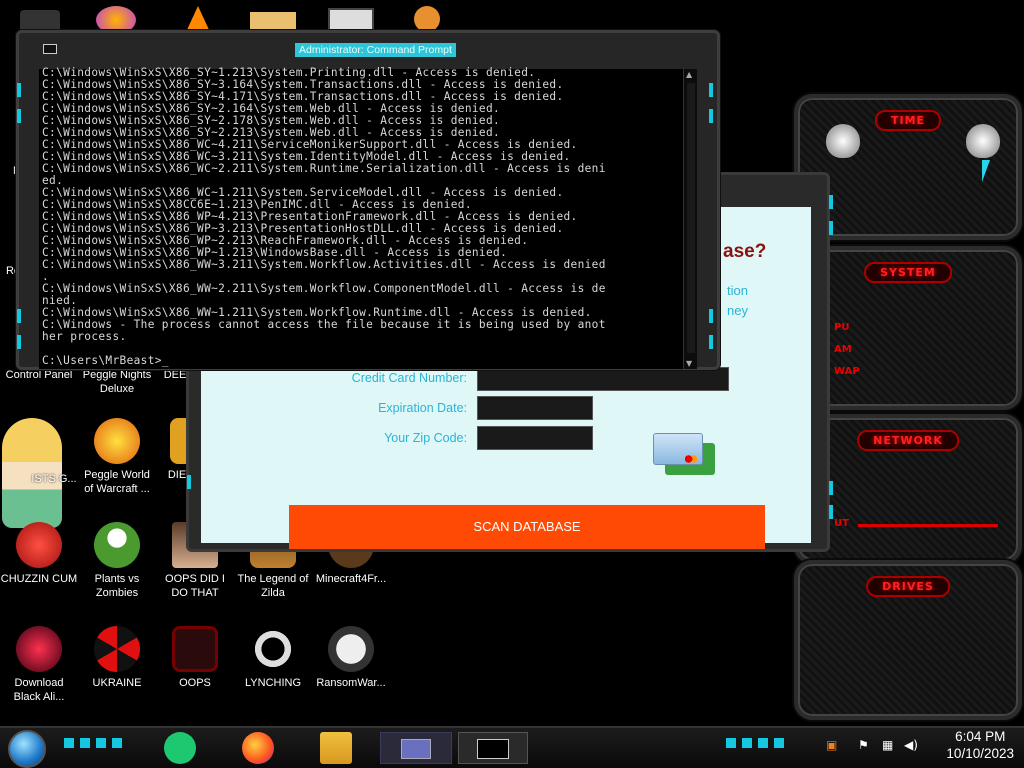 The image size is (1024, 768). What do you see at coordinates (986, 171) in the screenshot?
I see `cursor-icon` at bounding box center [986, 171].